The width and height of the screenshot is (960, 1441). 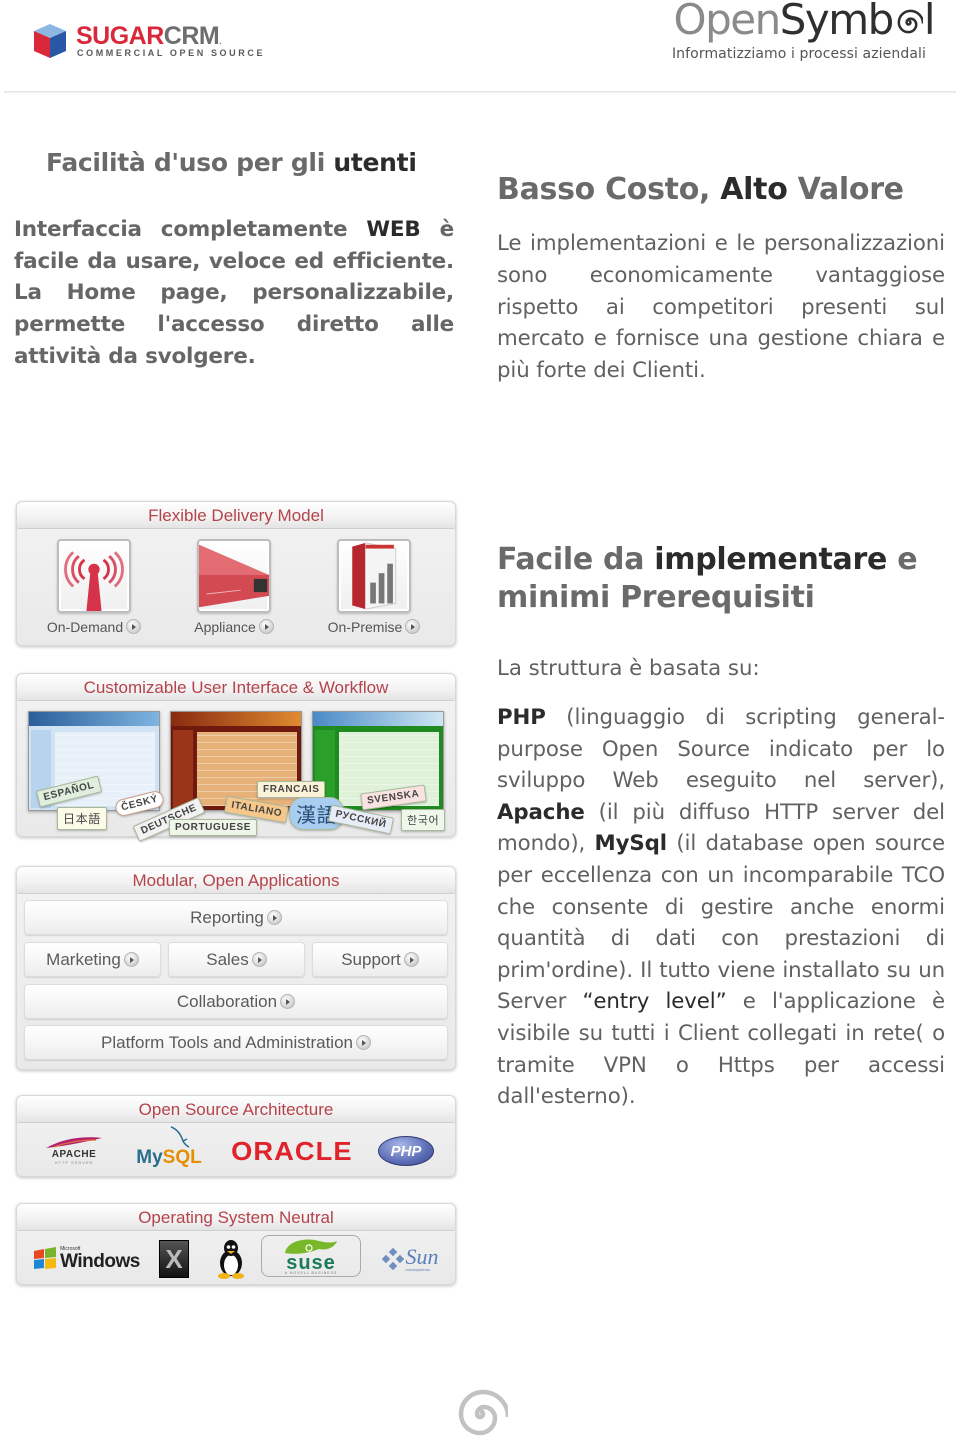 I want to click on windows-flag-icon, so click(x=45, y=1258).